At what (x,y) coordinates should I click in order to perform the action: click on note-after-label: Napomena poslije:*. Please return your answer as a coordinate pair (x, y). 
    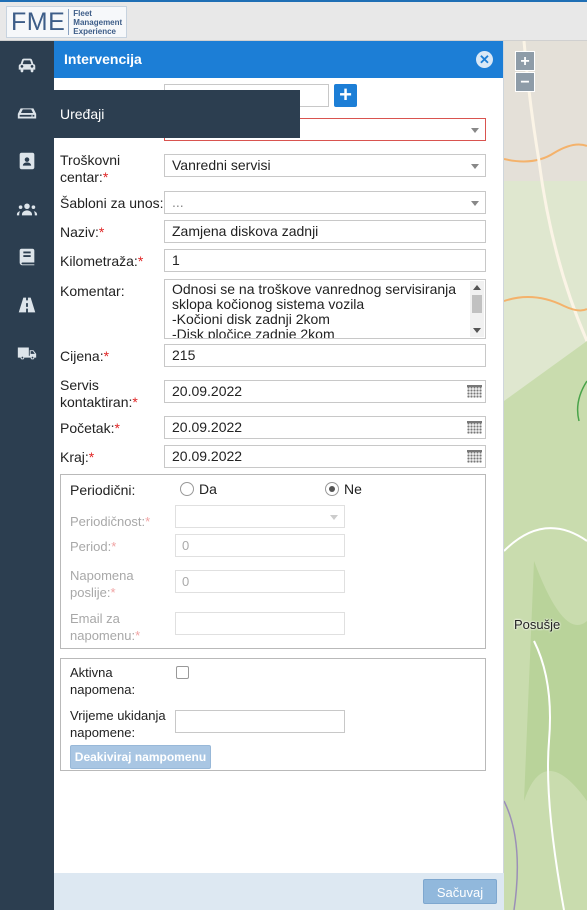
    Looking at the image, I should click on (102, 584).